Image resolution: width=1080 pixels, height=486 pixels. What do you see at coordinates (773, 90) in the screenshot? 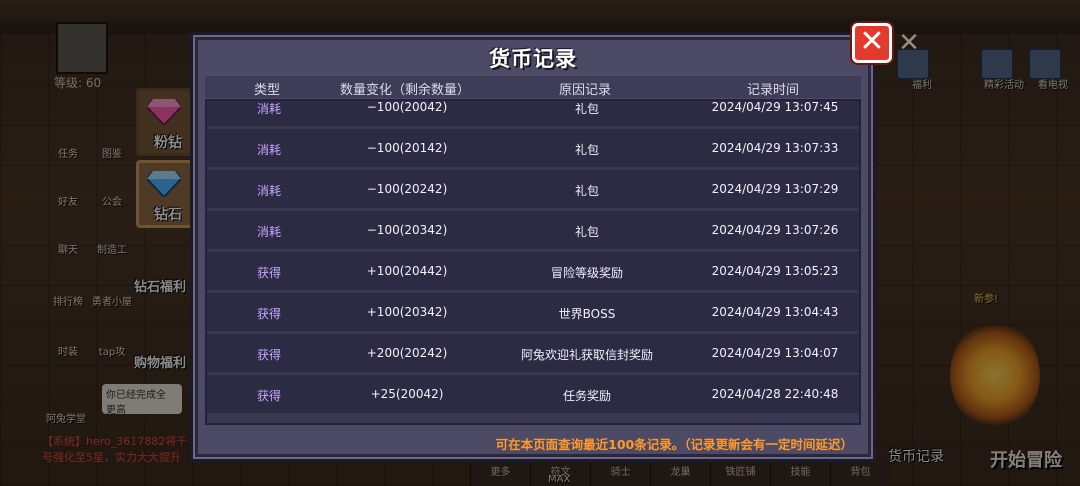
I see `column-header-time: 记录时间` at bounding box center [773, 90].